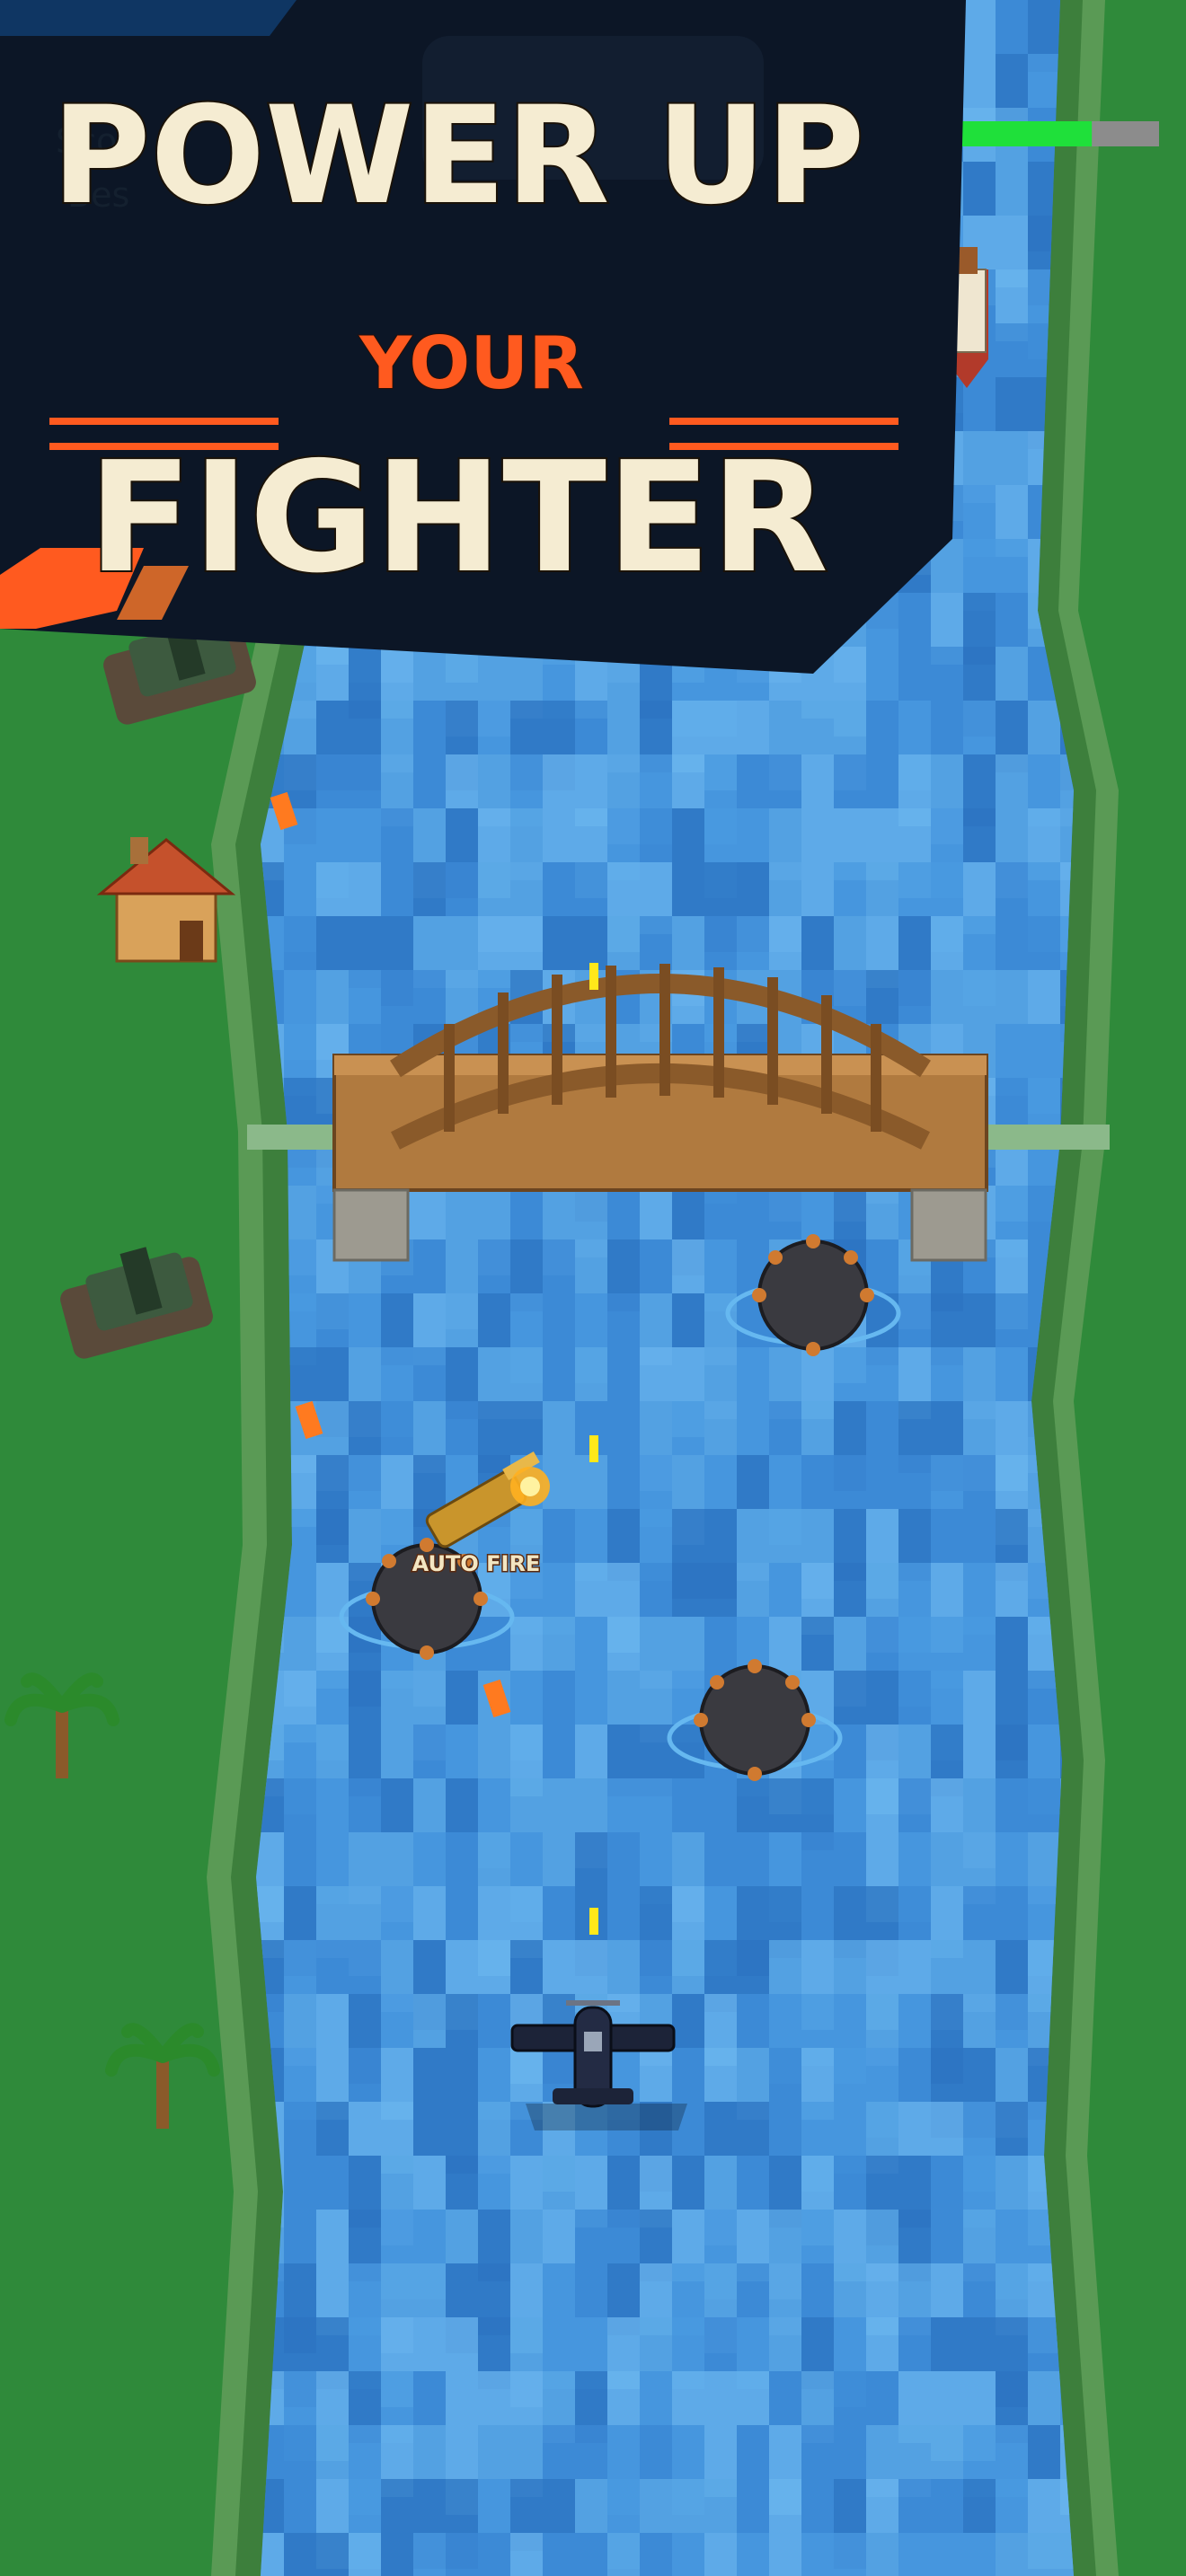 The image size is (1186, 2576). What do you see at coordinates (458, 156) in the screenshot?
I see `promo-line-1: POWER UP` at bounding box center [458, 156].